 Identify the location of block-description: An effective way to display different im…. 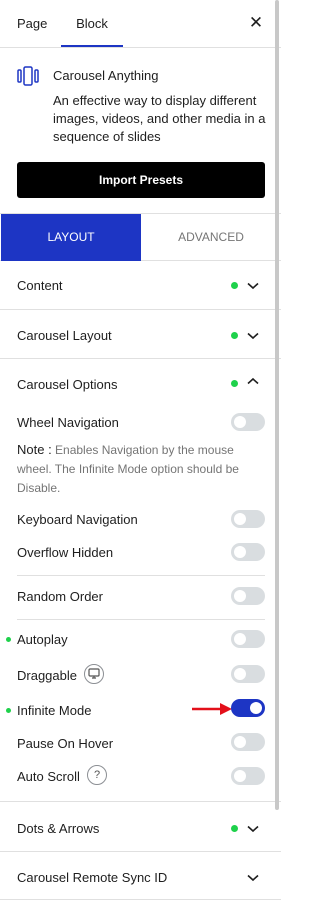
(159, 118).